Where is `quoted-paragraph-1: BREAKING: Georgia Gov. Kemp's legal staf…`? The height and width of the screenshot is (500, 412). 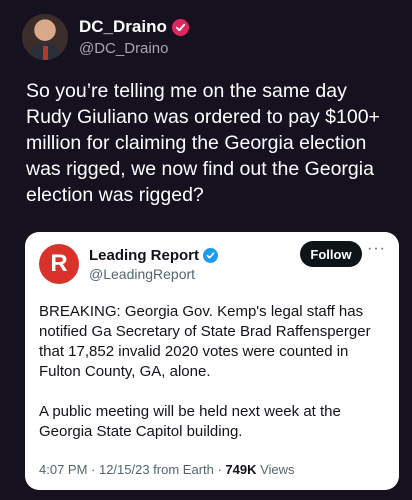 quoted-paragraph-1: BREAKING: Georgia Gov. Kemp's legal staf… is located at coordinates (205, 341).